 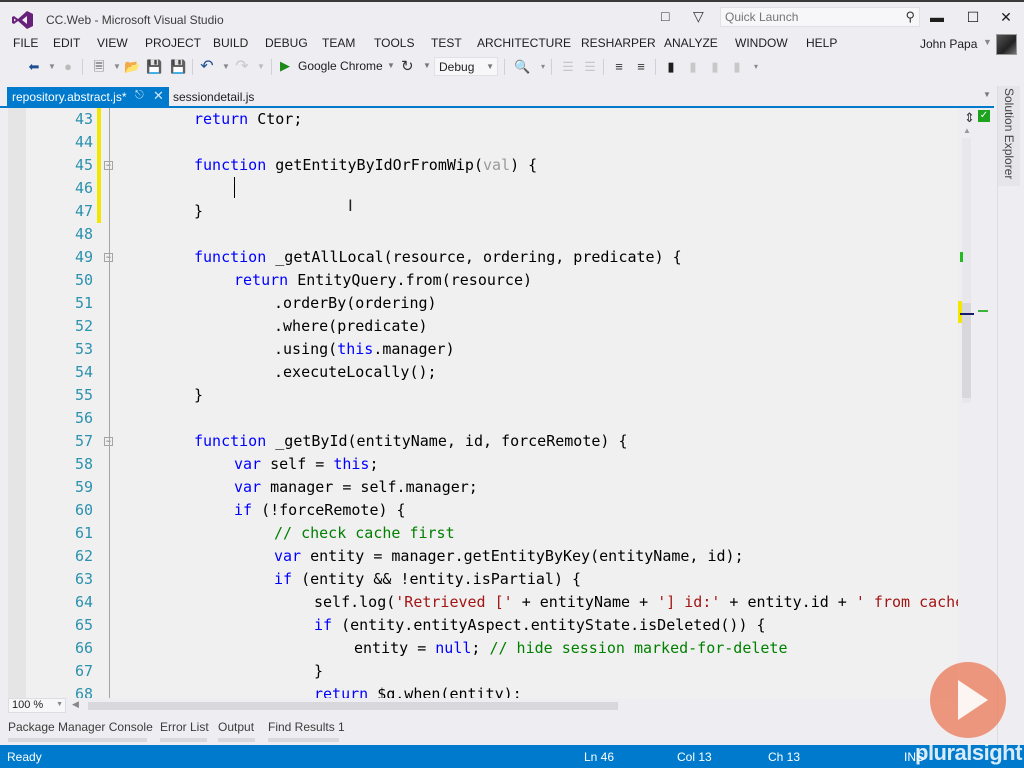 I want to click on close-icon: ✕, so click(x=158, y=96).